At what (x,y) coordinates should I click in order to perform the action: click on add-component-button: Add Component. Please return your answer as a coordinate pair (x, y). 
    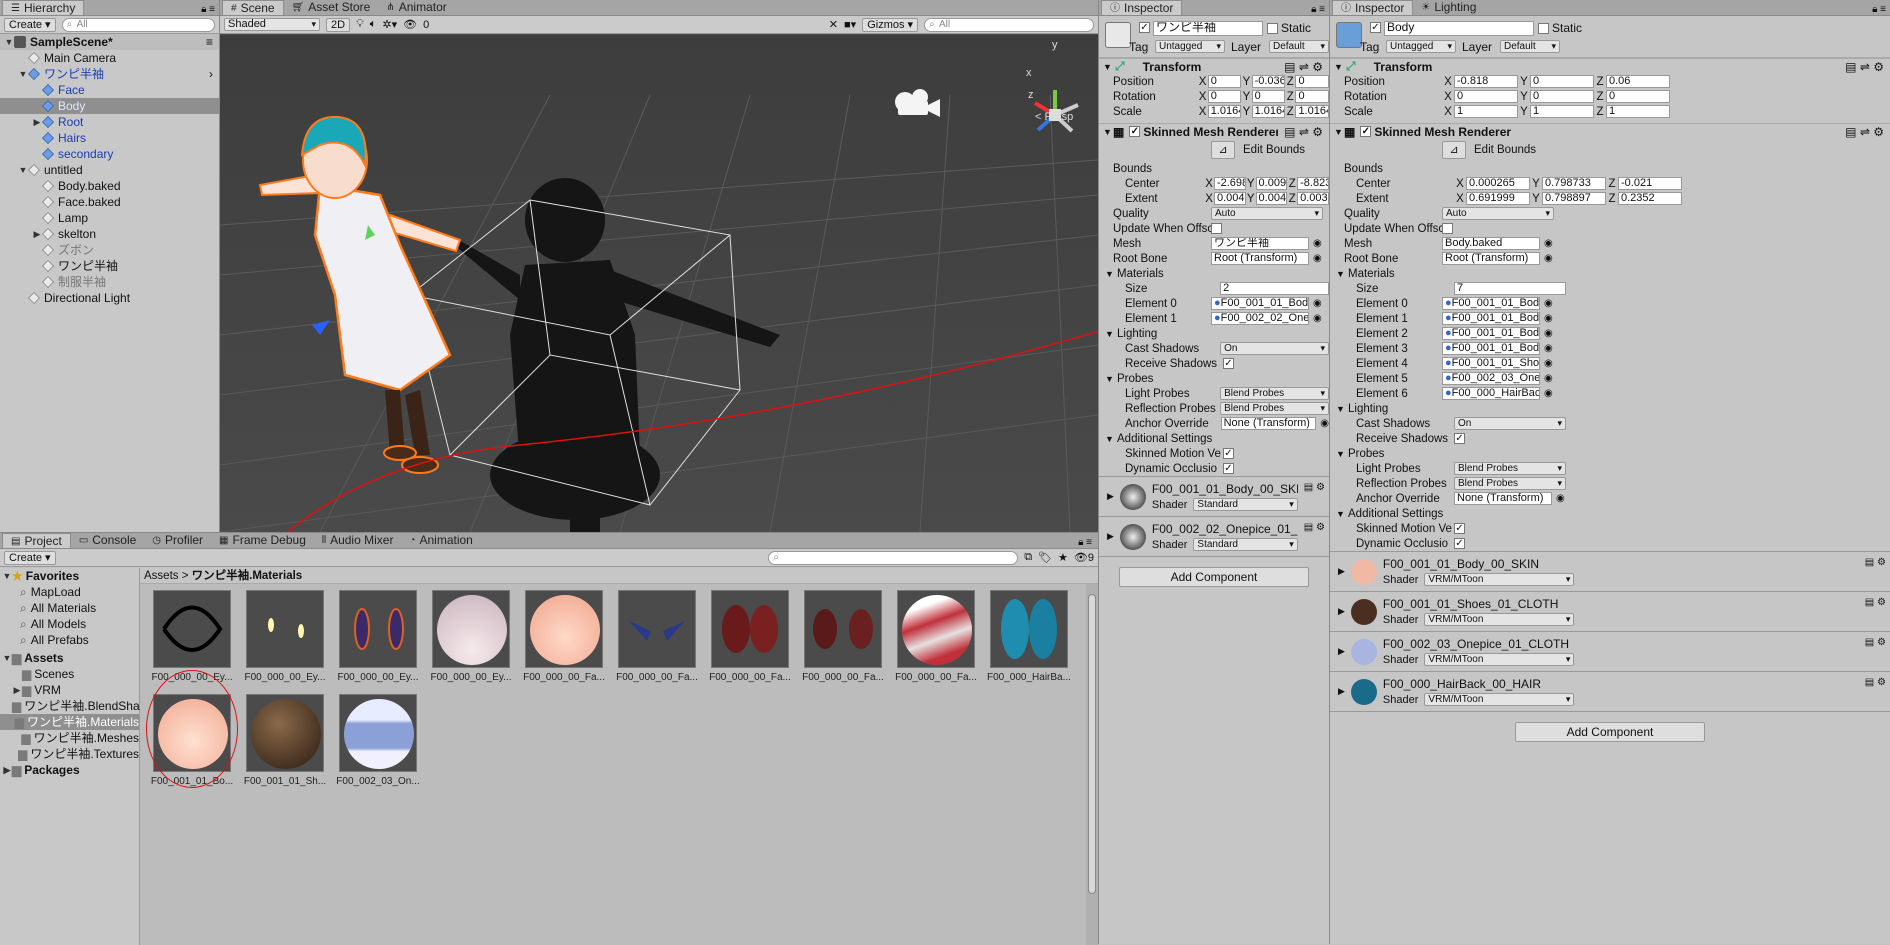
    Looking at the image, I should click on (1610, 732).